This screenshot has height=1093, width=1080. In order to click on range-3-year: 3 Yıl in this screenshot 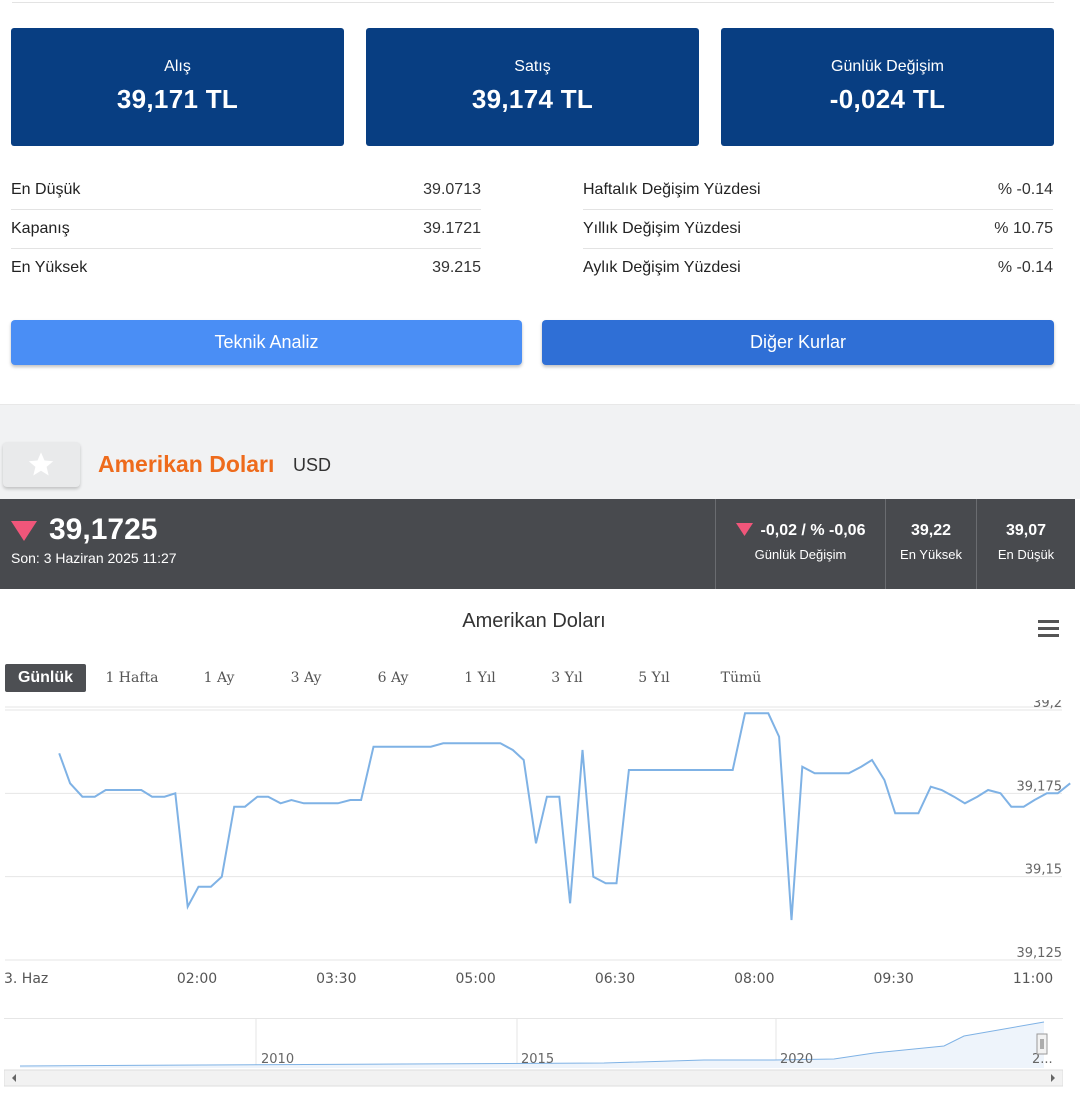, I will do `click(567, 678)`.